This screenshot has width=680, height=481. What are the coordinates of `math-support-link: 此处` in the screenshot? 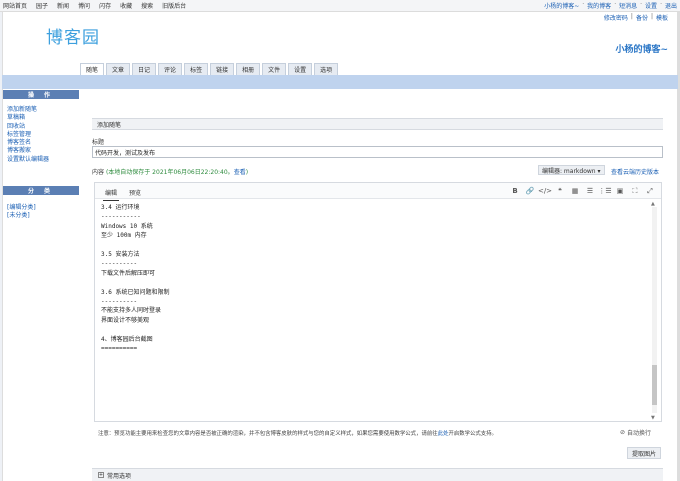 It's located at (443, 434).